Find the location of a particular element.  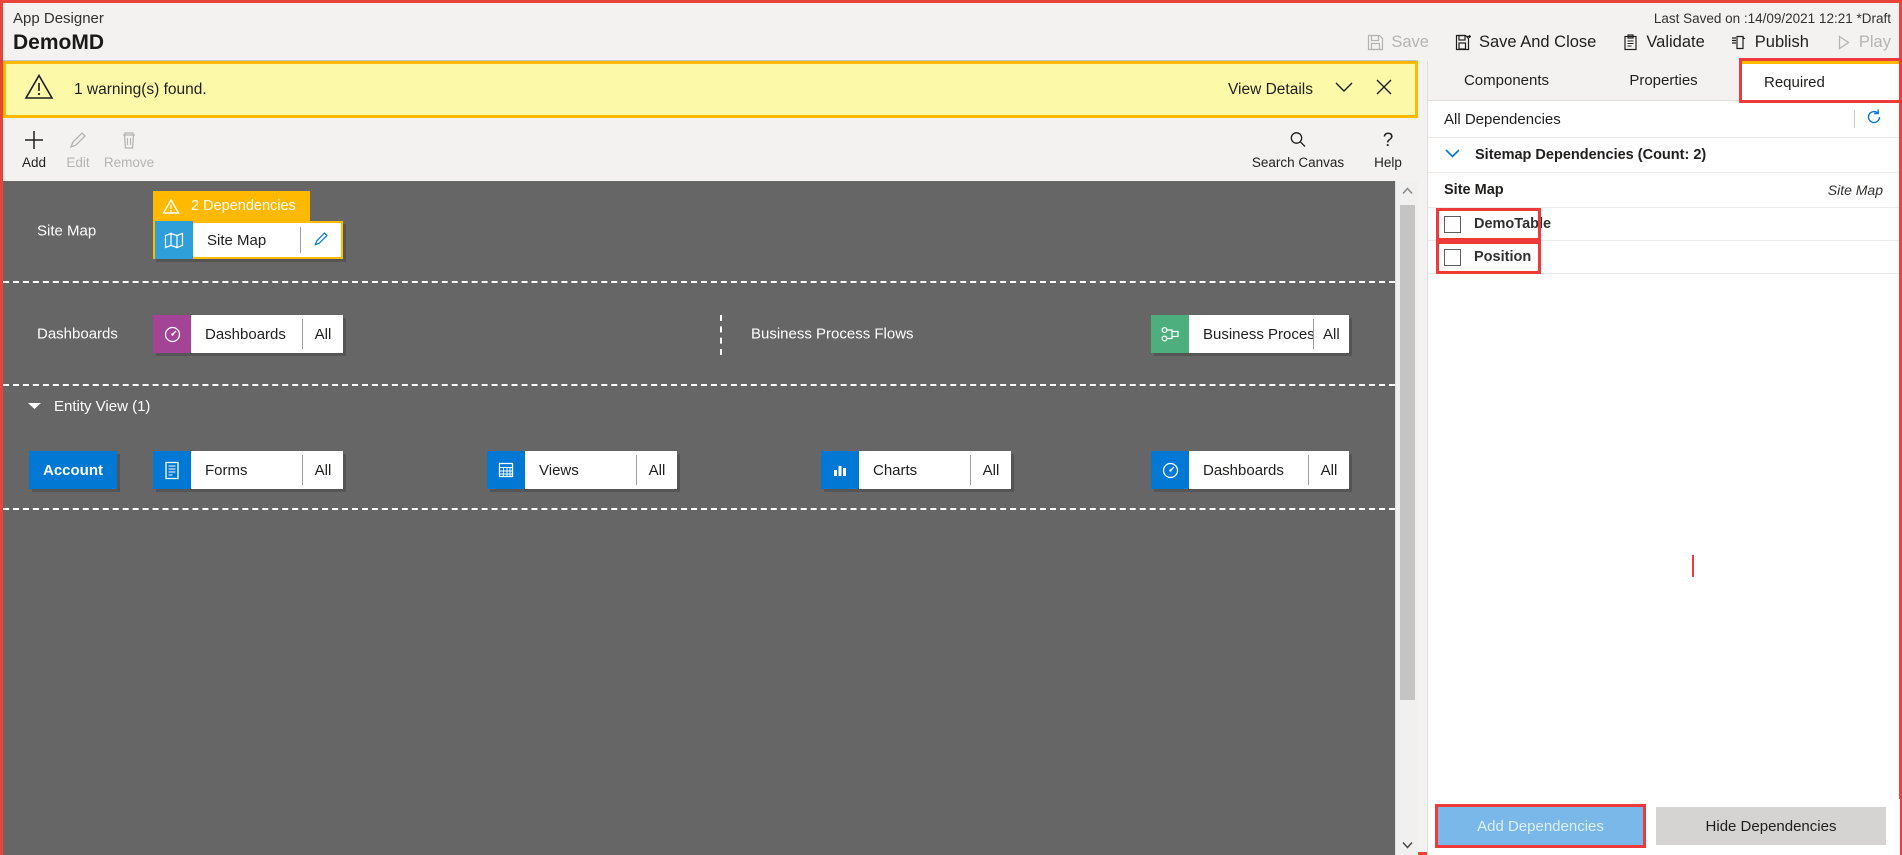

entity-tile-charts: Charts All is located at coordinates (916, 470).